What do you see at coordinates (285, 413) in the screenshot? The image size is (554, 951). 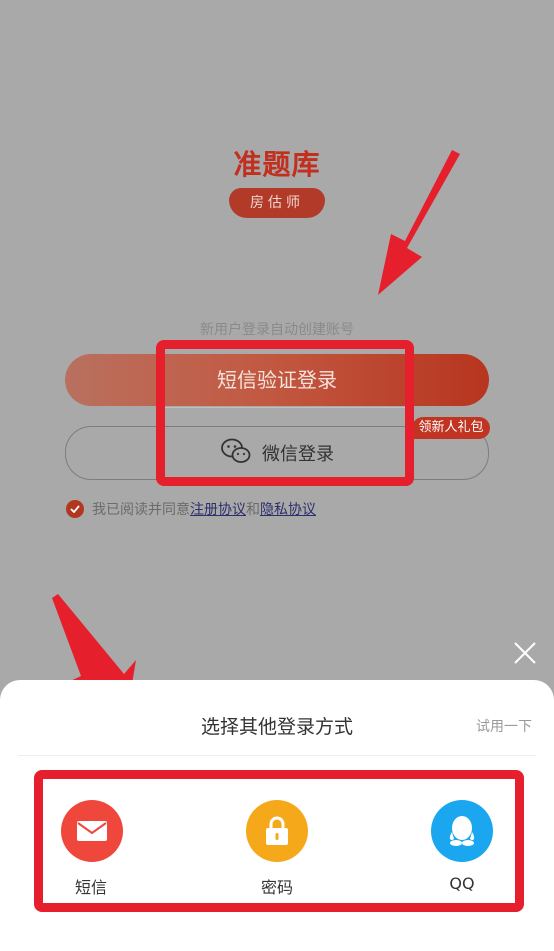 I see `highlight-box-login` at bounding box center [285, 413].